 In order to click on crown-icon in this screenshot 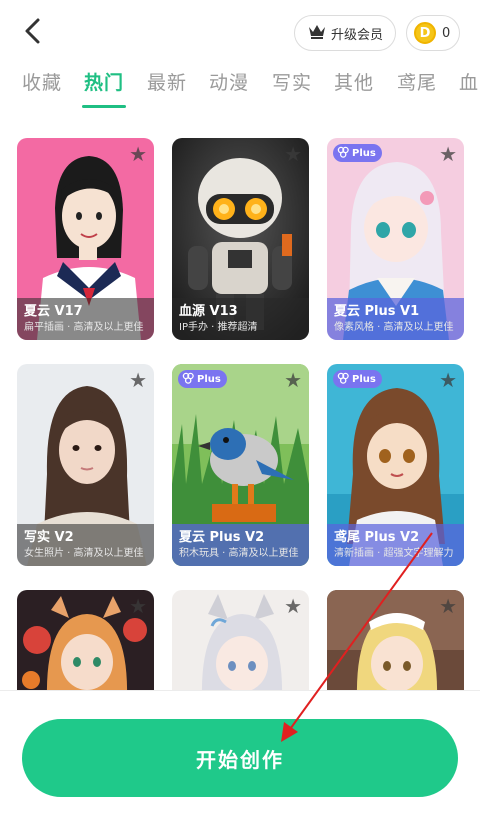, I will do `click(317, 33)`.